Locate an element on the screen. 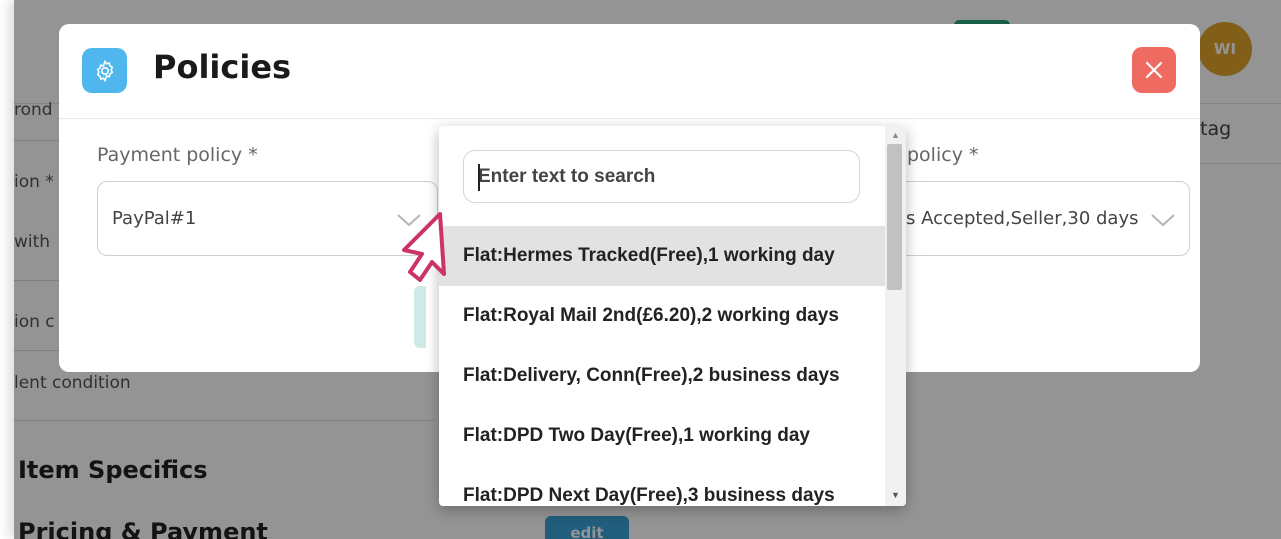 The height and width of the screenshot is (539, 1281). close-icon is located at coordinates (1154, 70).